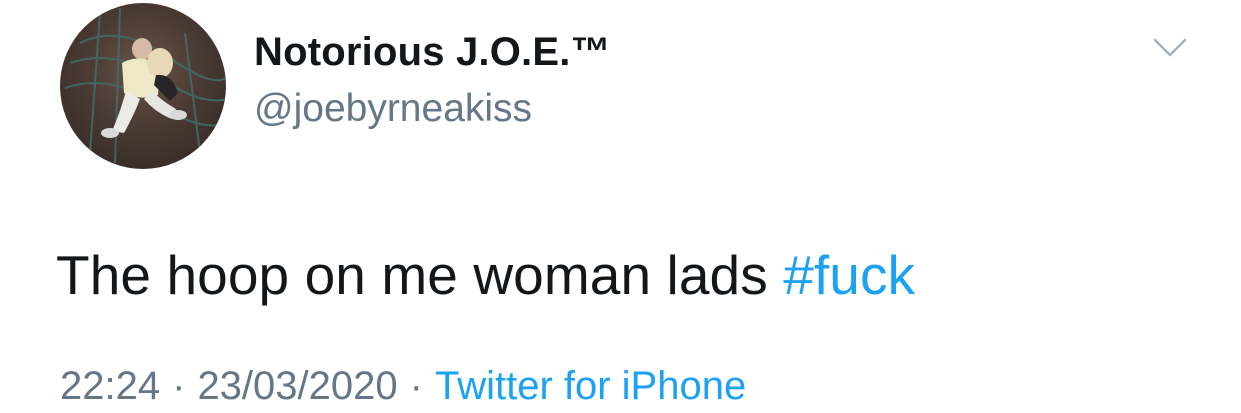 Image resolution: width=1241 pixels, height=413 pixels. Describe the element at coordinates (1170, 48) in the screenshot. I see `chevron-down-icon` at that location.